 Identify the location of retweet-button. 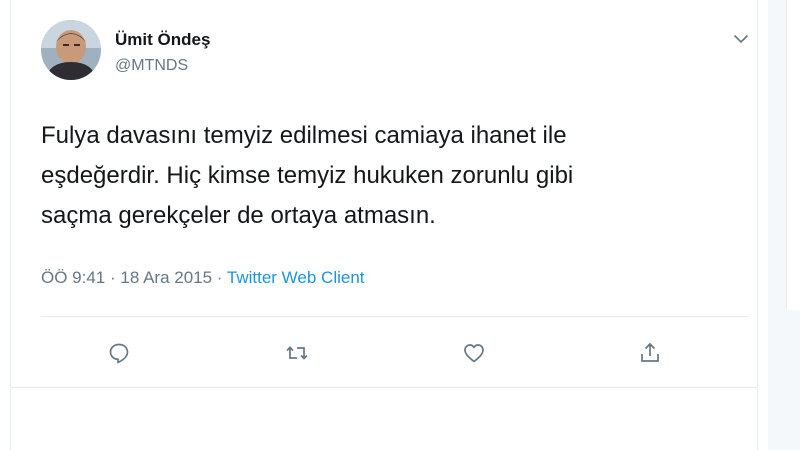
(297, 353).